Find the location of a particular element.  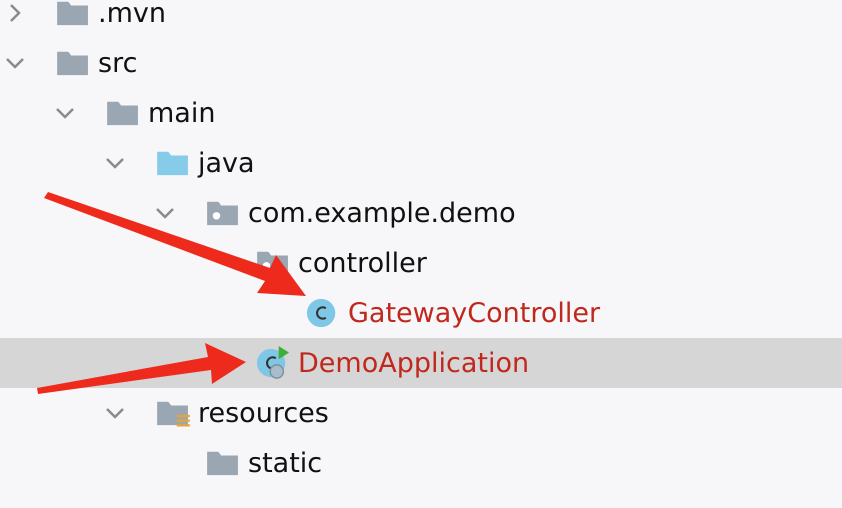

tree-item-label: controller is located at coordinates (362, 263).